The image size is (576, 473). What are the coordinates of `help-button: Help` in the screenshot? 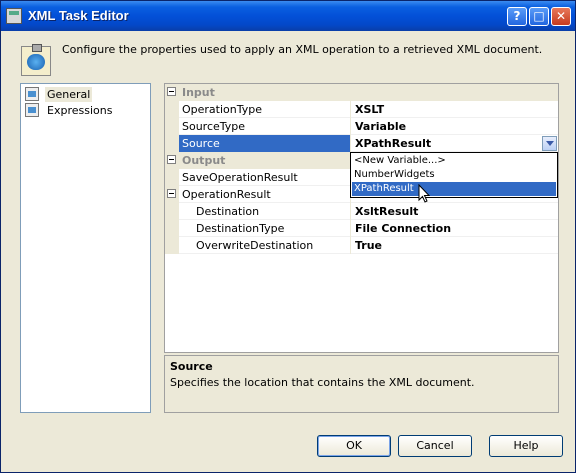 It's located at (526, 446).